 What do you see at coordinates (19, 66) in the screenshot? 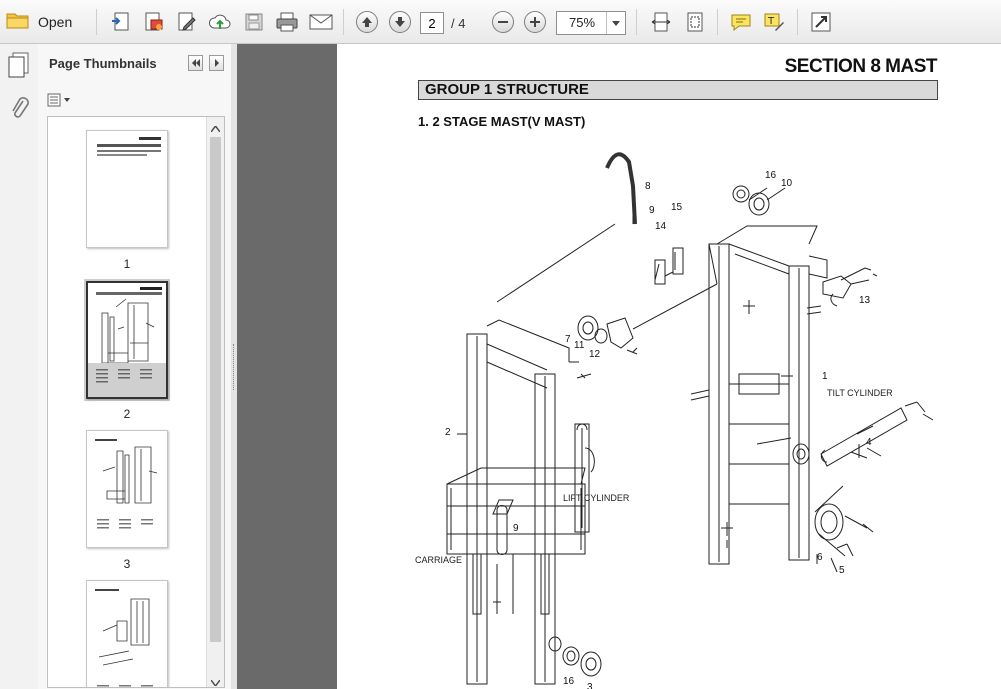
I see `page-thumbnails-icon` at bounding box center [19, 66].